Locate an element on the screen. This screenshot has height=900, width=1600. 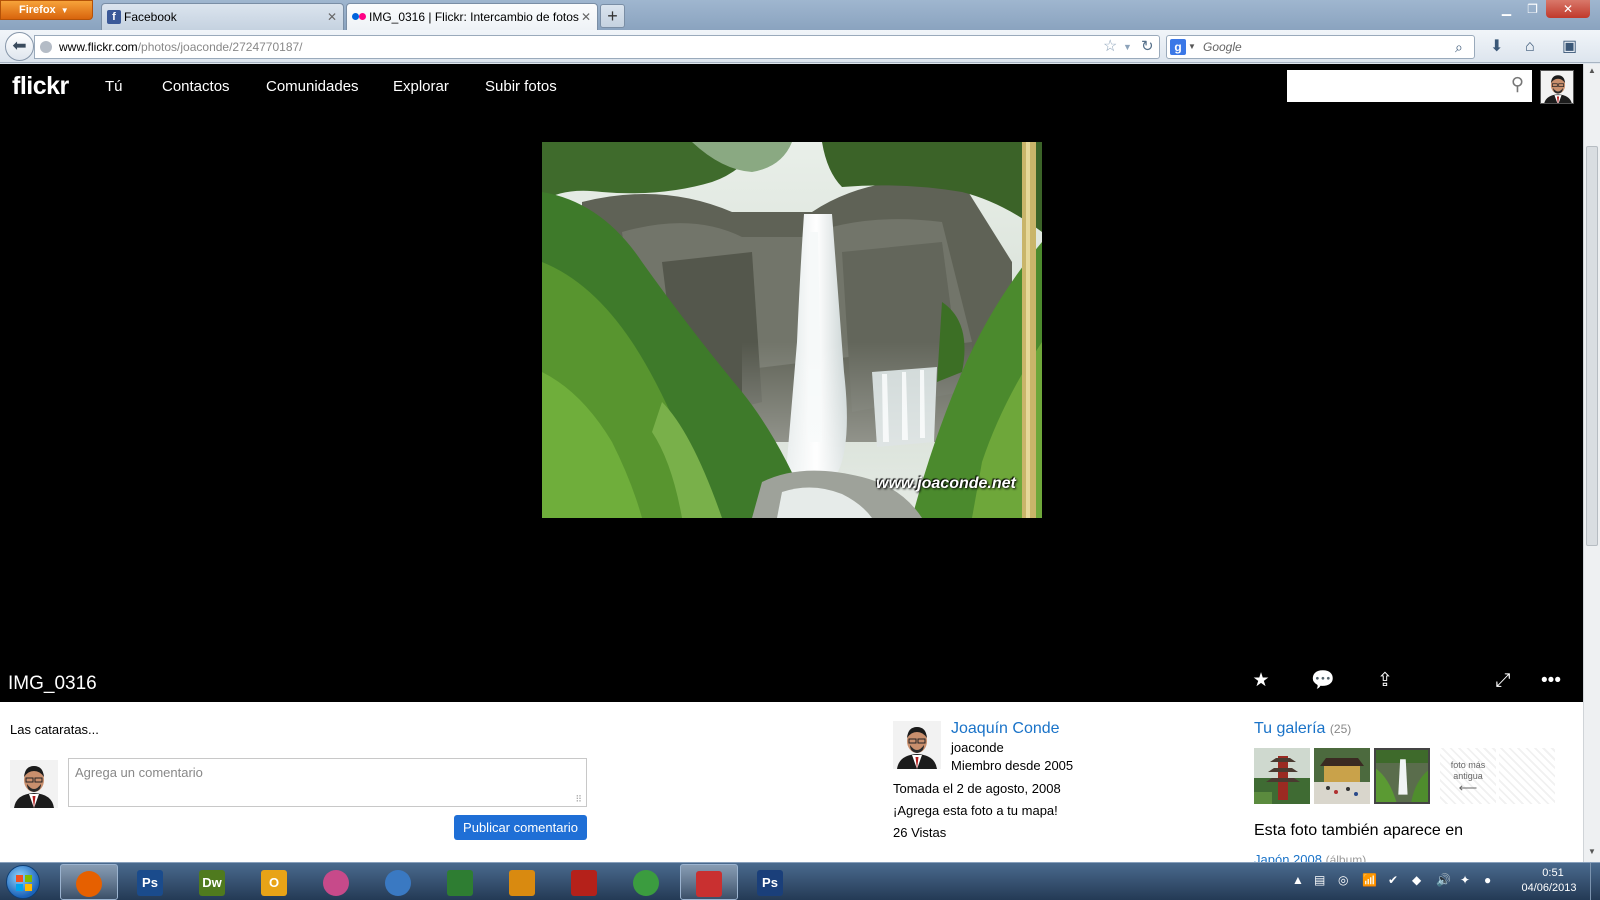
nav-communities: Comunidades is located at coordinates (312, 86).